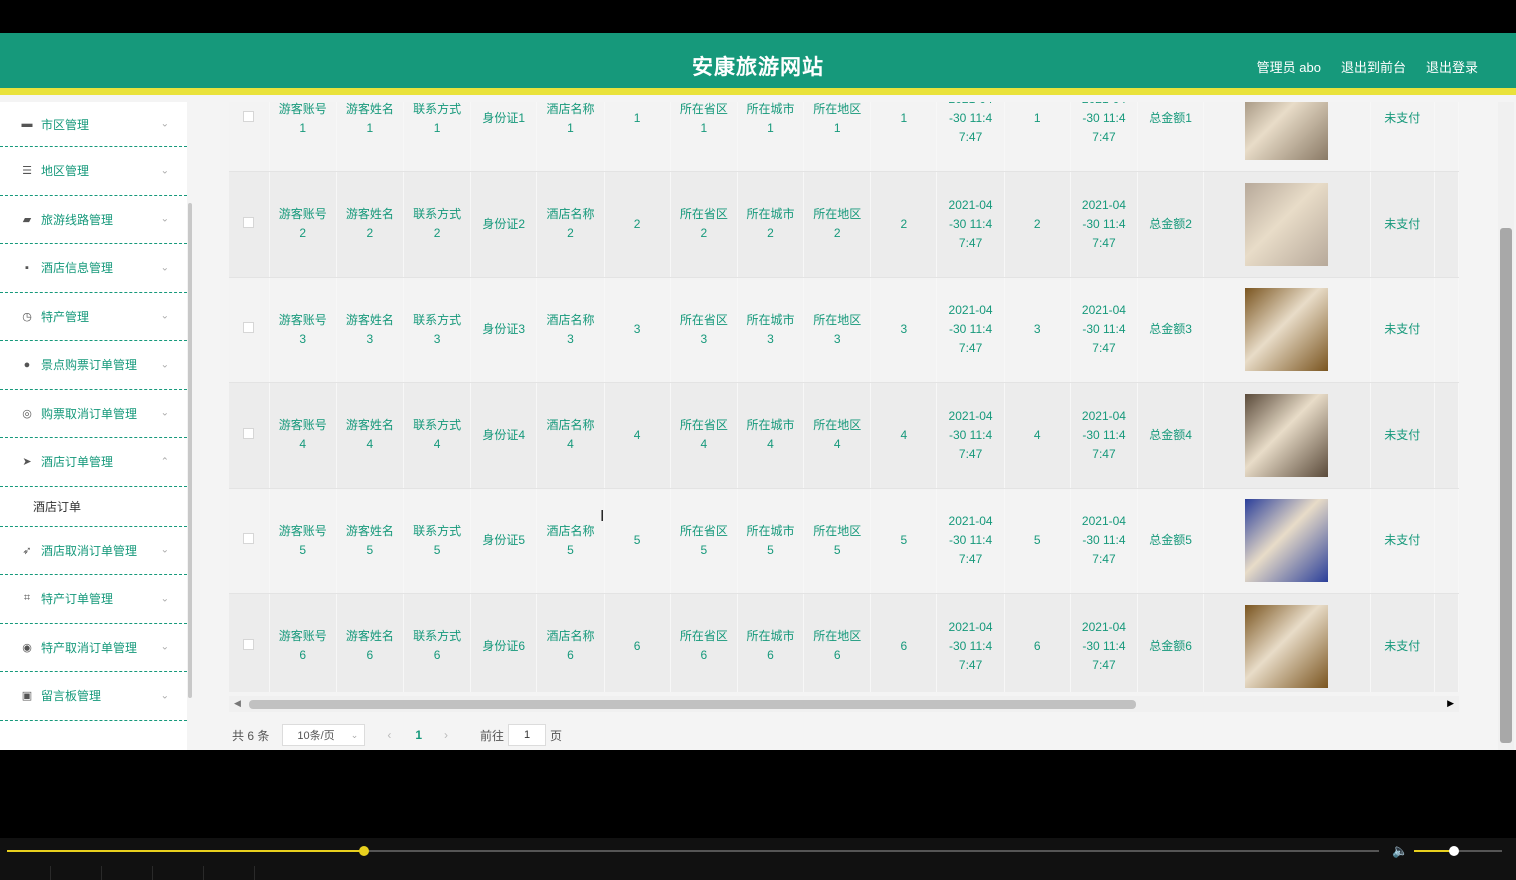  I want to click on submenu-hotel-orders: 酒店订单, so click(93, 507).